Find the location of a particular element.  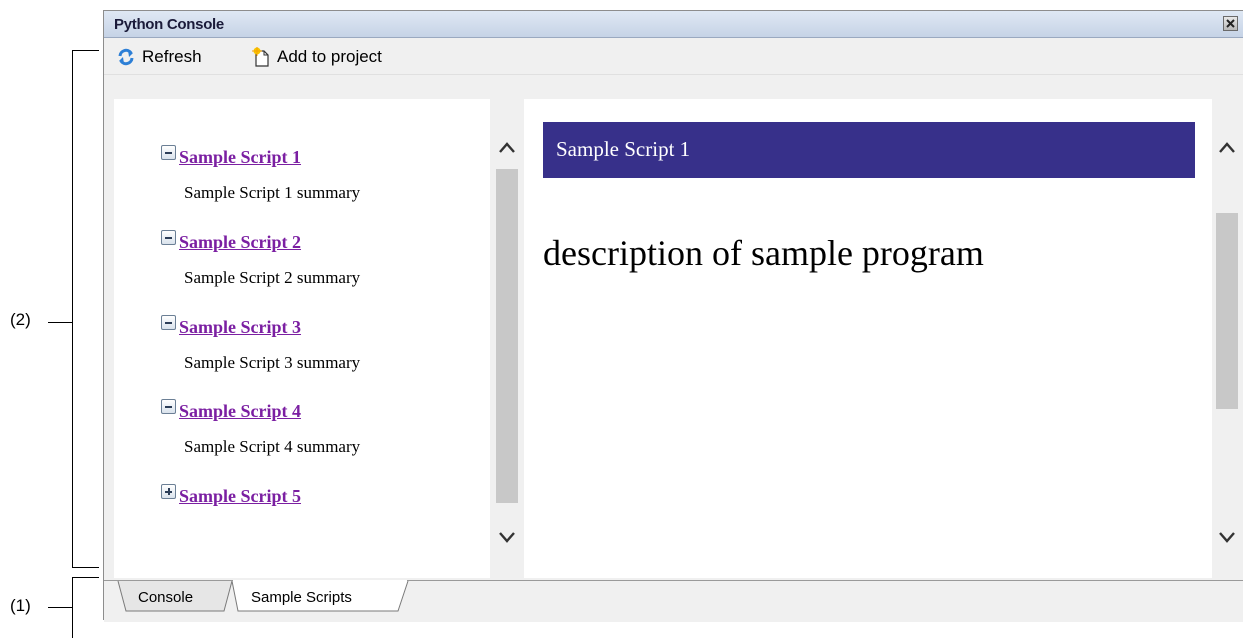

tab-console-label: Console is located at coordinates (166, 597).